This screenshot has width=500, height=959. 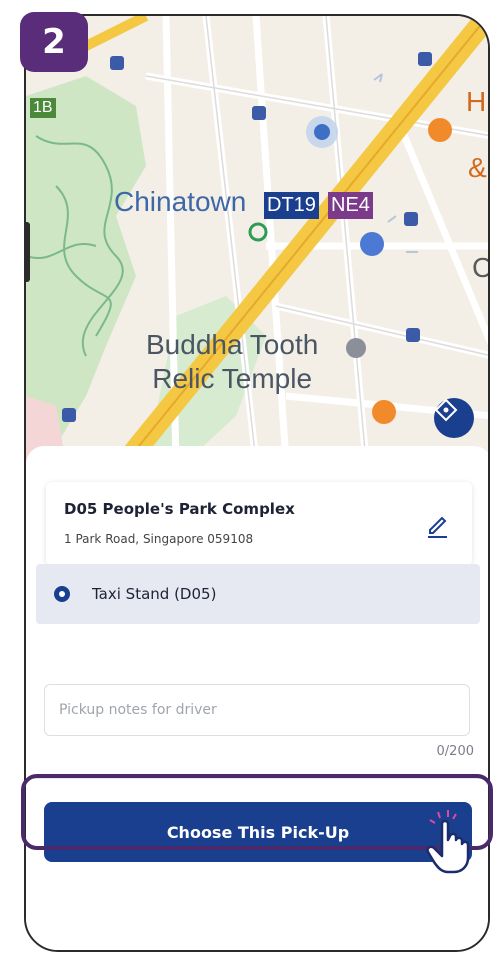 What do you see at coordinates (291, 205) in the screenshot?
I see `mrt-code-dt: DT19` at bounding box center [291, 205].